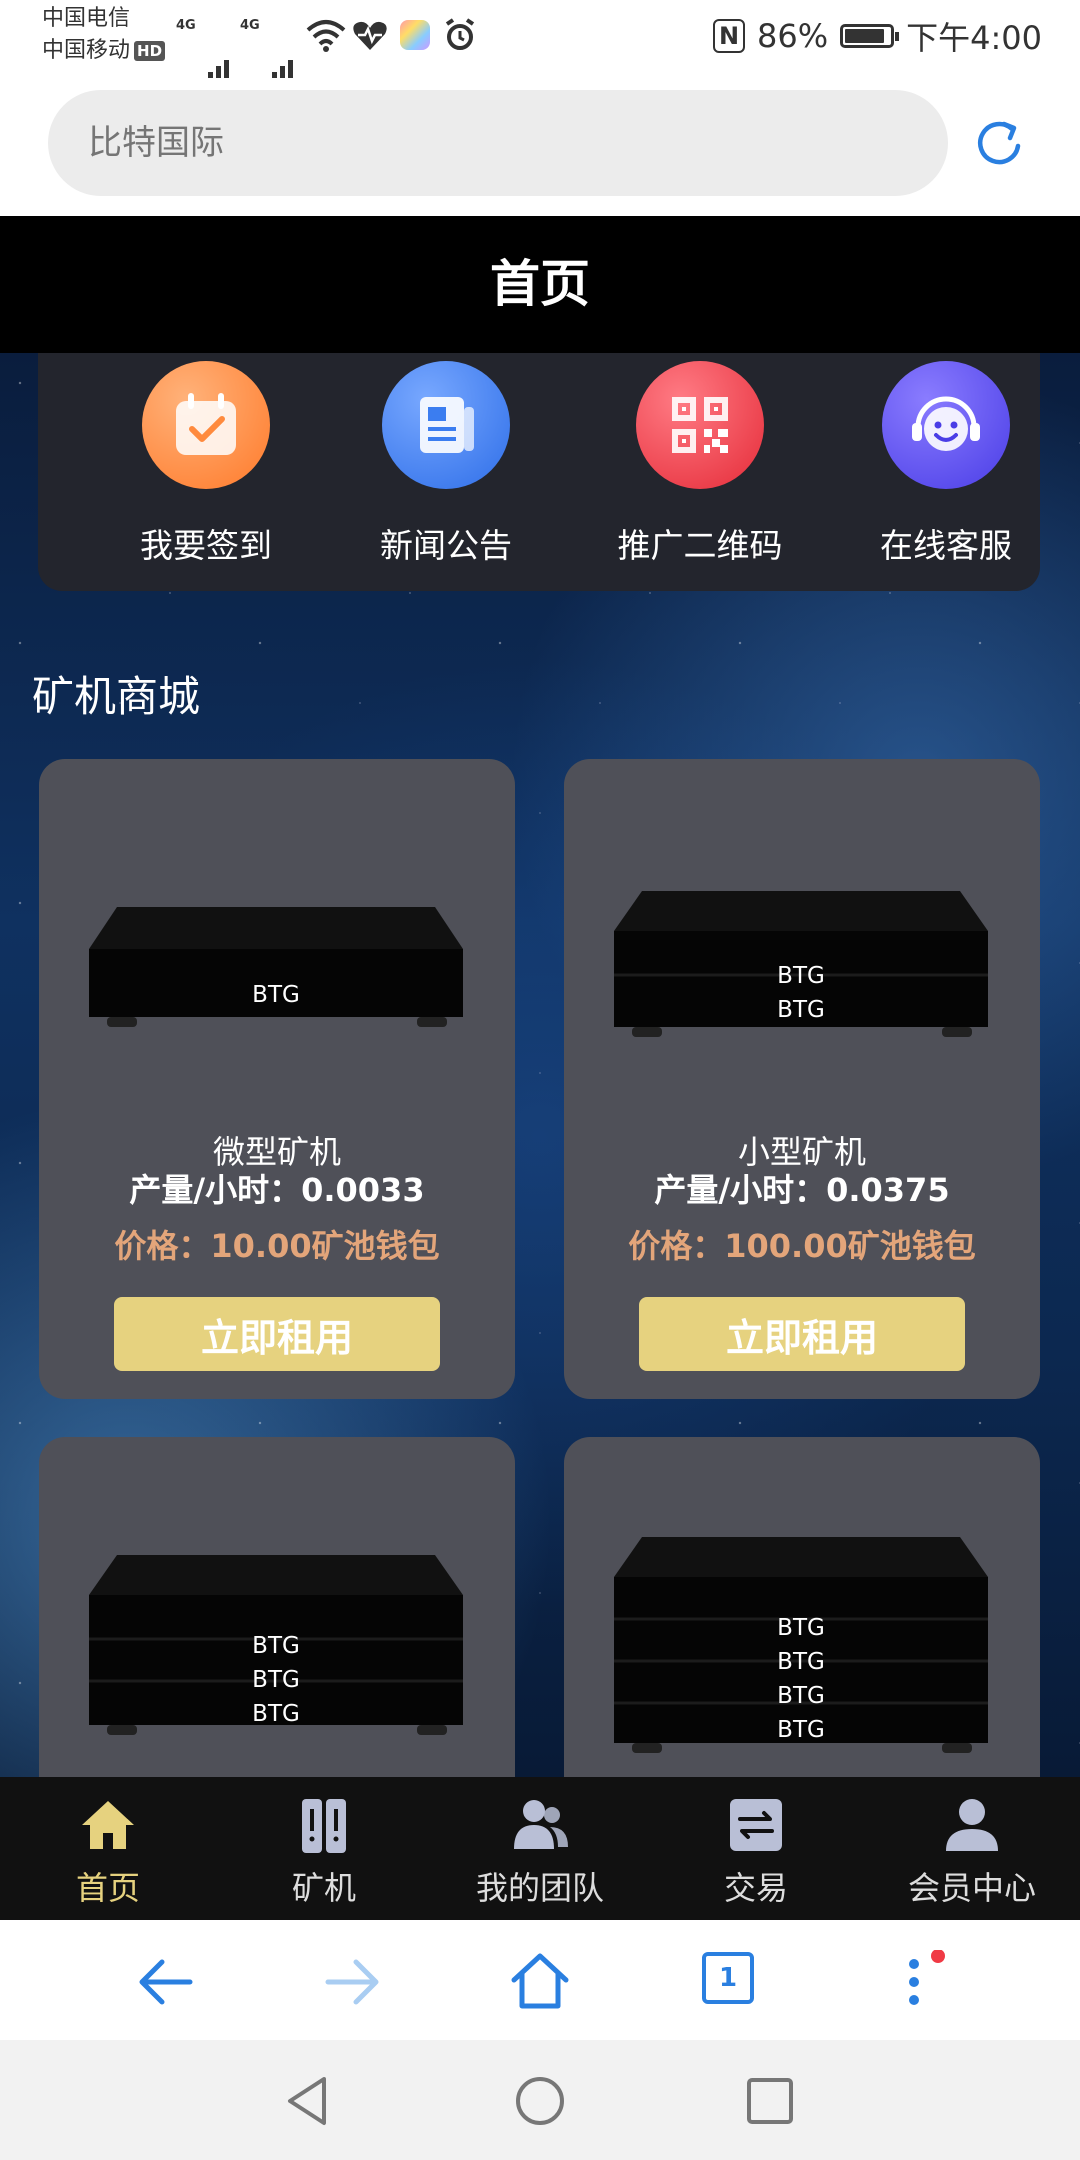  Describe the element at coordinates (540, 284) in the screenshot. I see `page-title: 首页` at that location.